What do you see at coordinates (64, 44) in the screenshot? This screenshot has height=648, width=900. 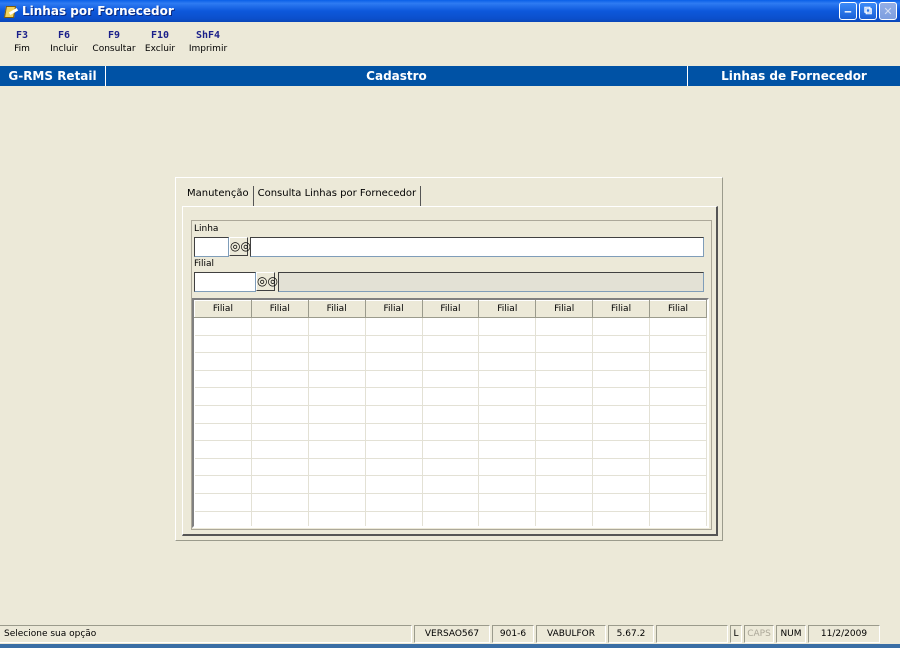 I see `fkey-incluir-button: F6 Incluir` at bounding box center [64, 44].